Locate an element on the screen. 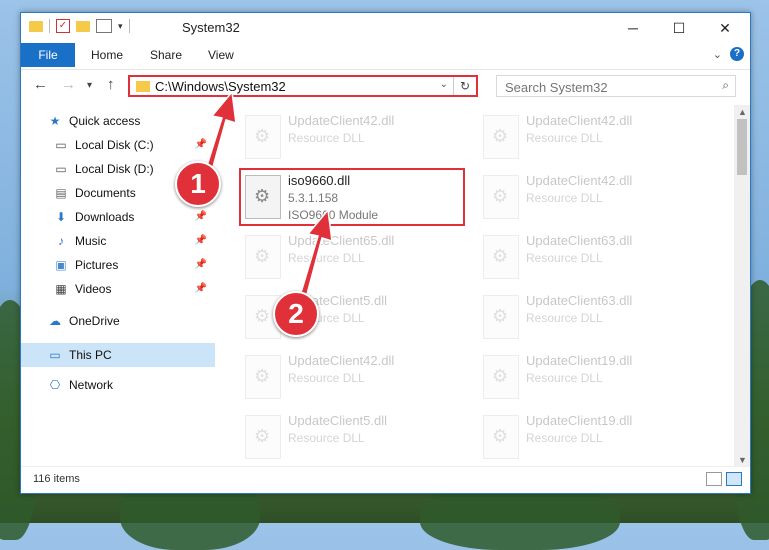 This screenshot has width=769, height=550. refresh-icon: ↻ is located at coordinates (464, 86).